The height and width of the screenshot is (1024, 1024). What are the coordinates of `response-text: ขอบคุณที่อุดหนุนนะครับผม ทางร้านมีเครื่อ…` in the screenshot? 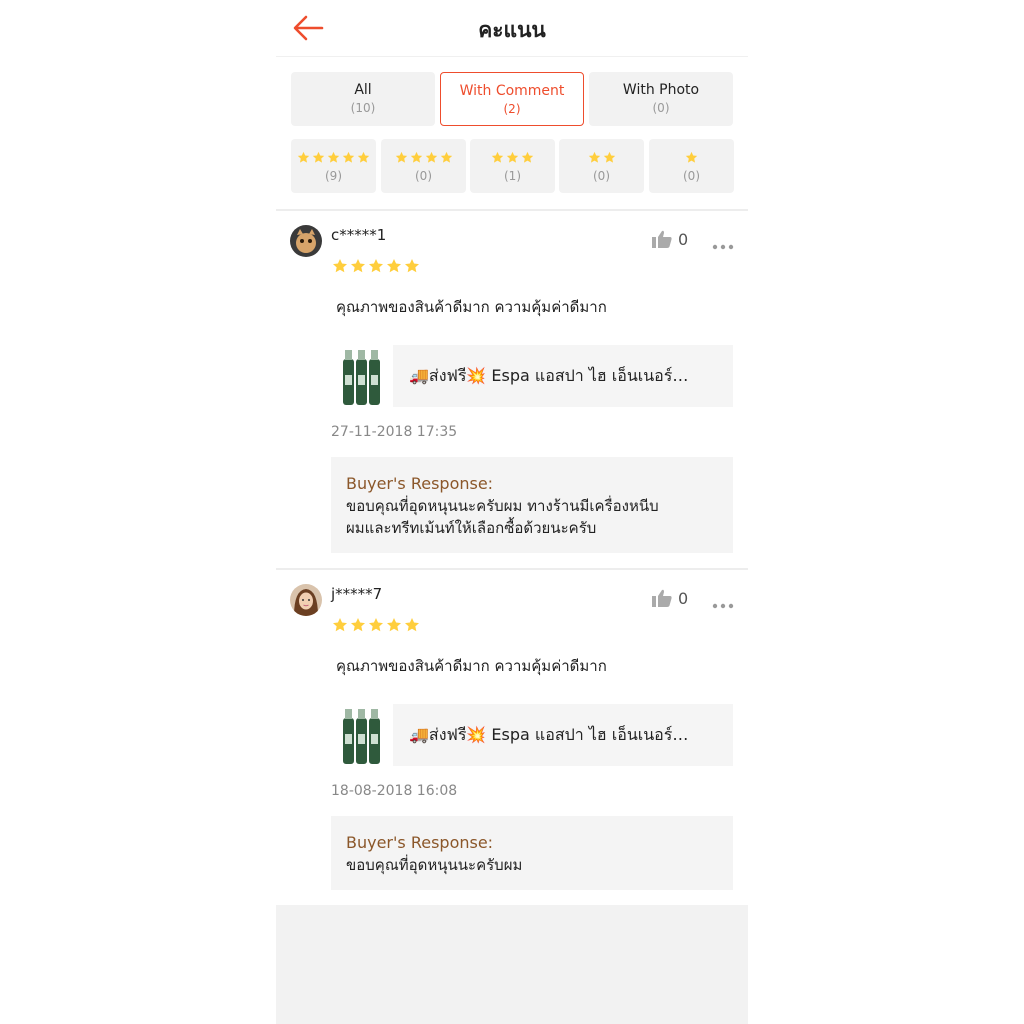 It's located at (502, 517).